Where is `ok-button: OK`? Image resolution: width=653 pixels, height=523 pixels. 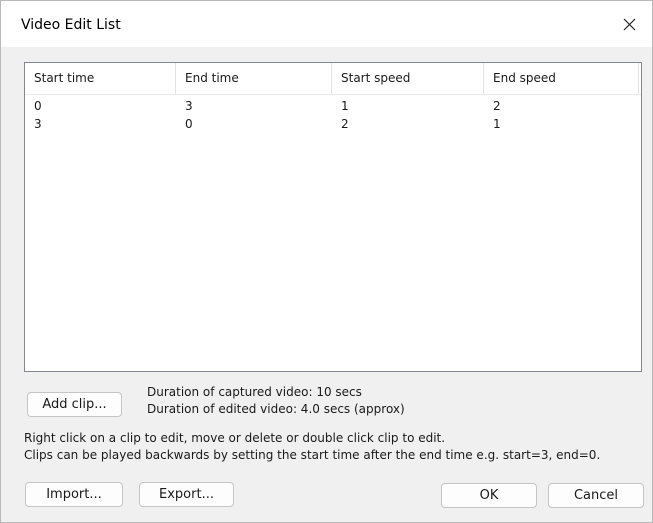
ok-button: OK is located at coordinates (489, 495).